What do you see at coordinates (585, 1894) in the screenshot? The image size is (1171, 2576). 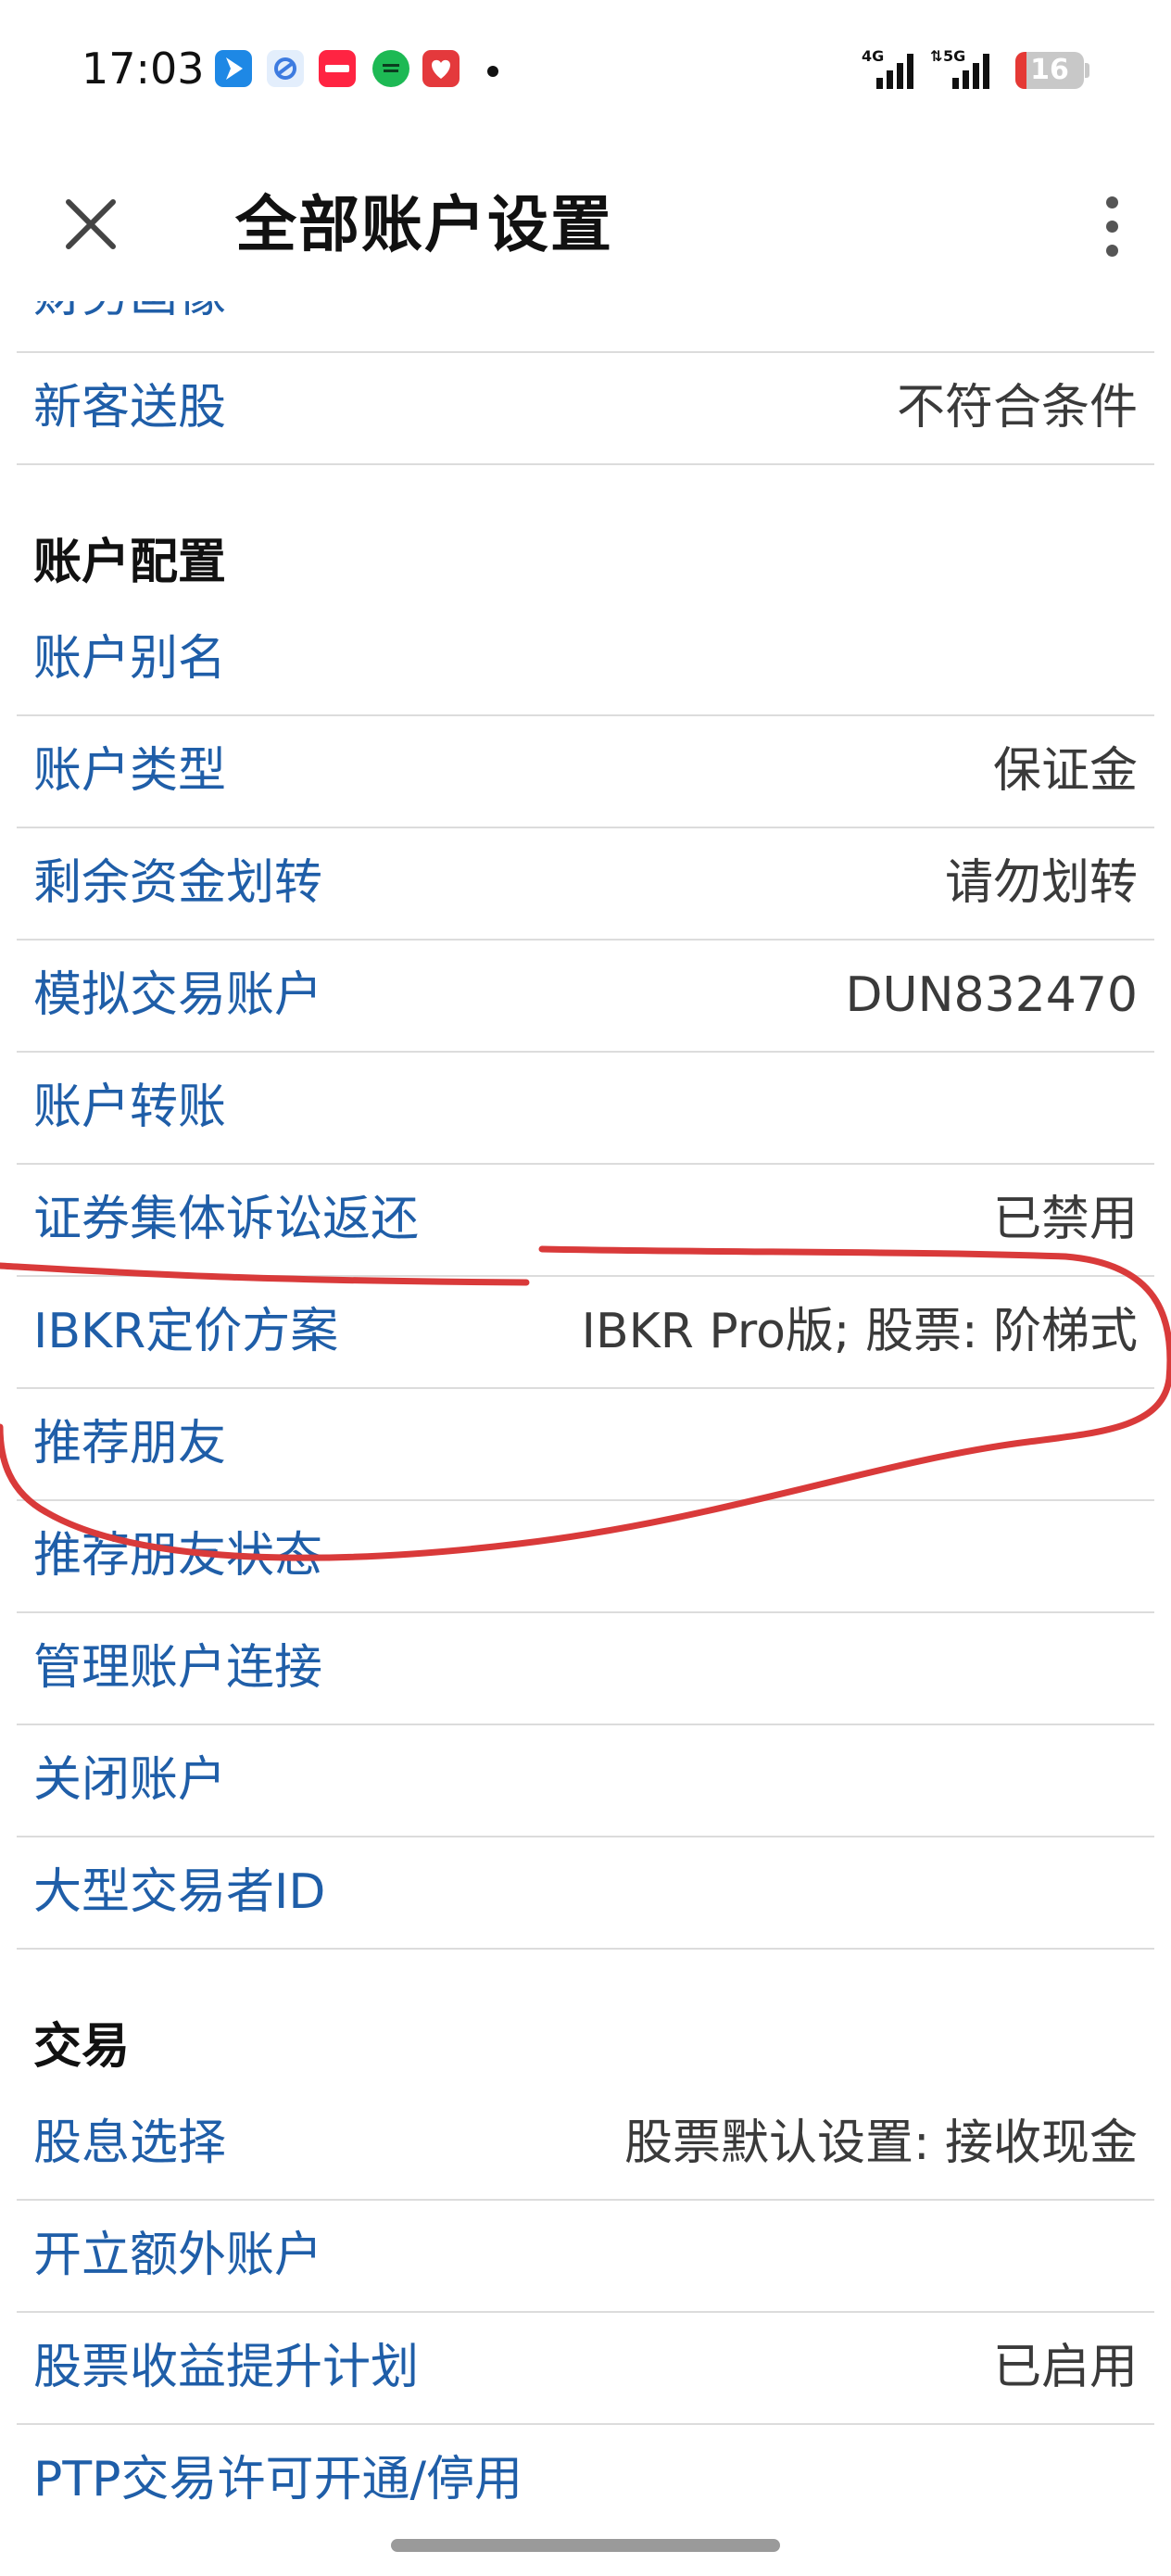 I see `list-item-large-trader-id: 大型交易者ID` at bounding box center [585, 1894].